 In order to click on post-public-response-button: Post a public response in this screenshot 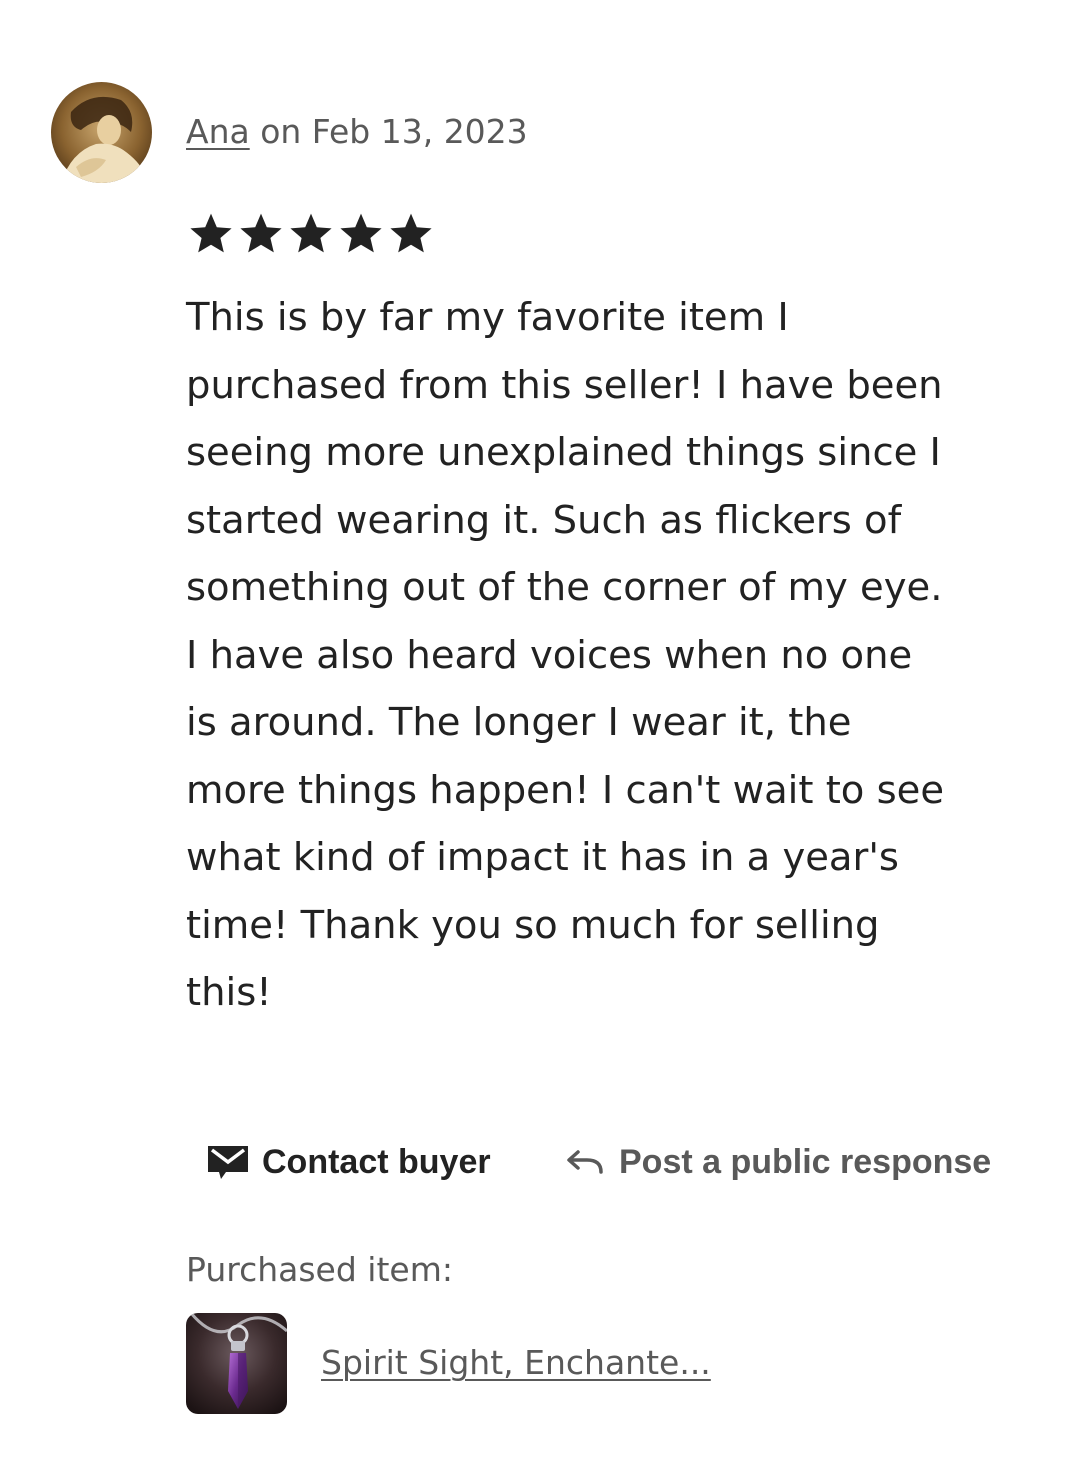, I will do `click(777, 1162)`.